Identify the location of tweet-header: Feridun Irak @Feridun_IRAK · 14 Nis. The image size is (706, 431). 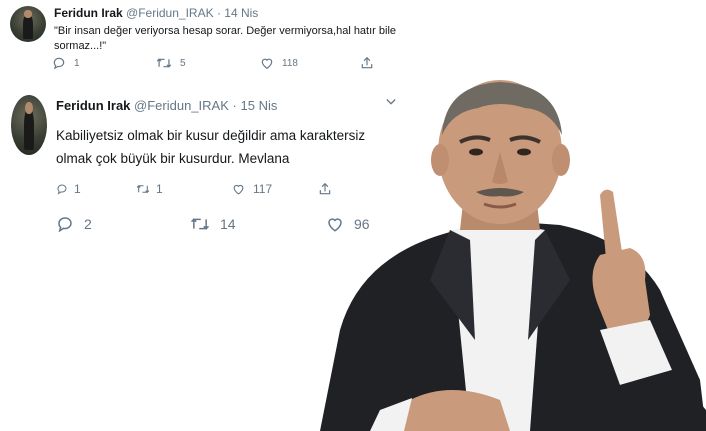
(156, 13).